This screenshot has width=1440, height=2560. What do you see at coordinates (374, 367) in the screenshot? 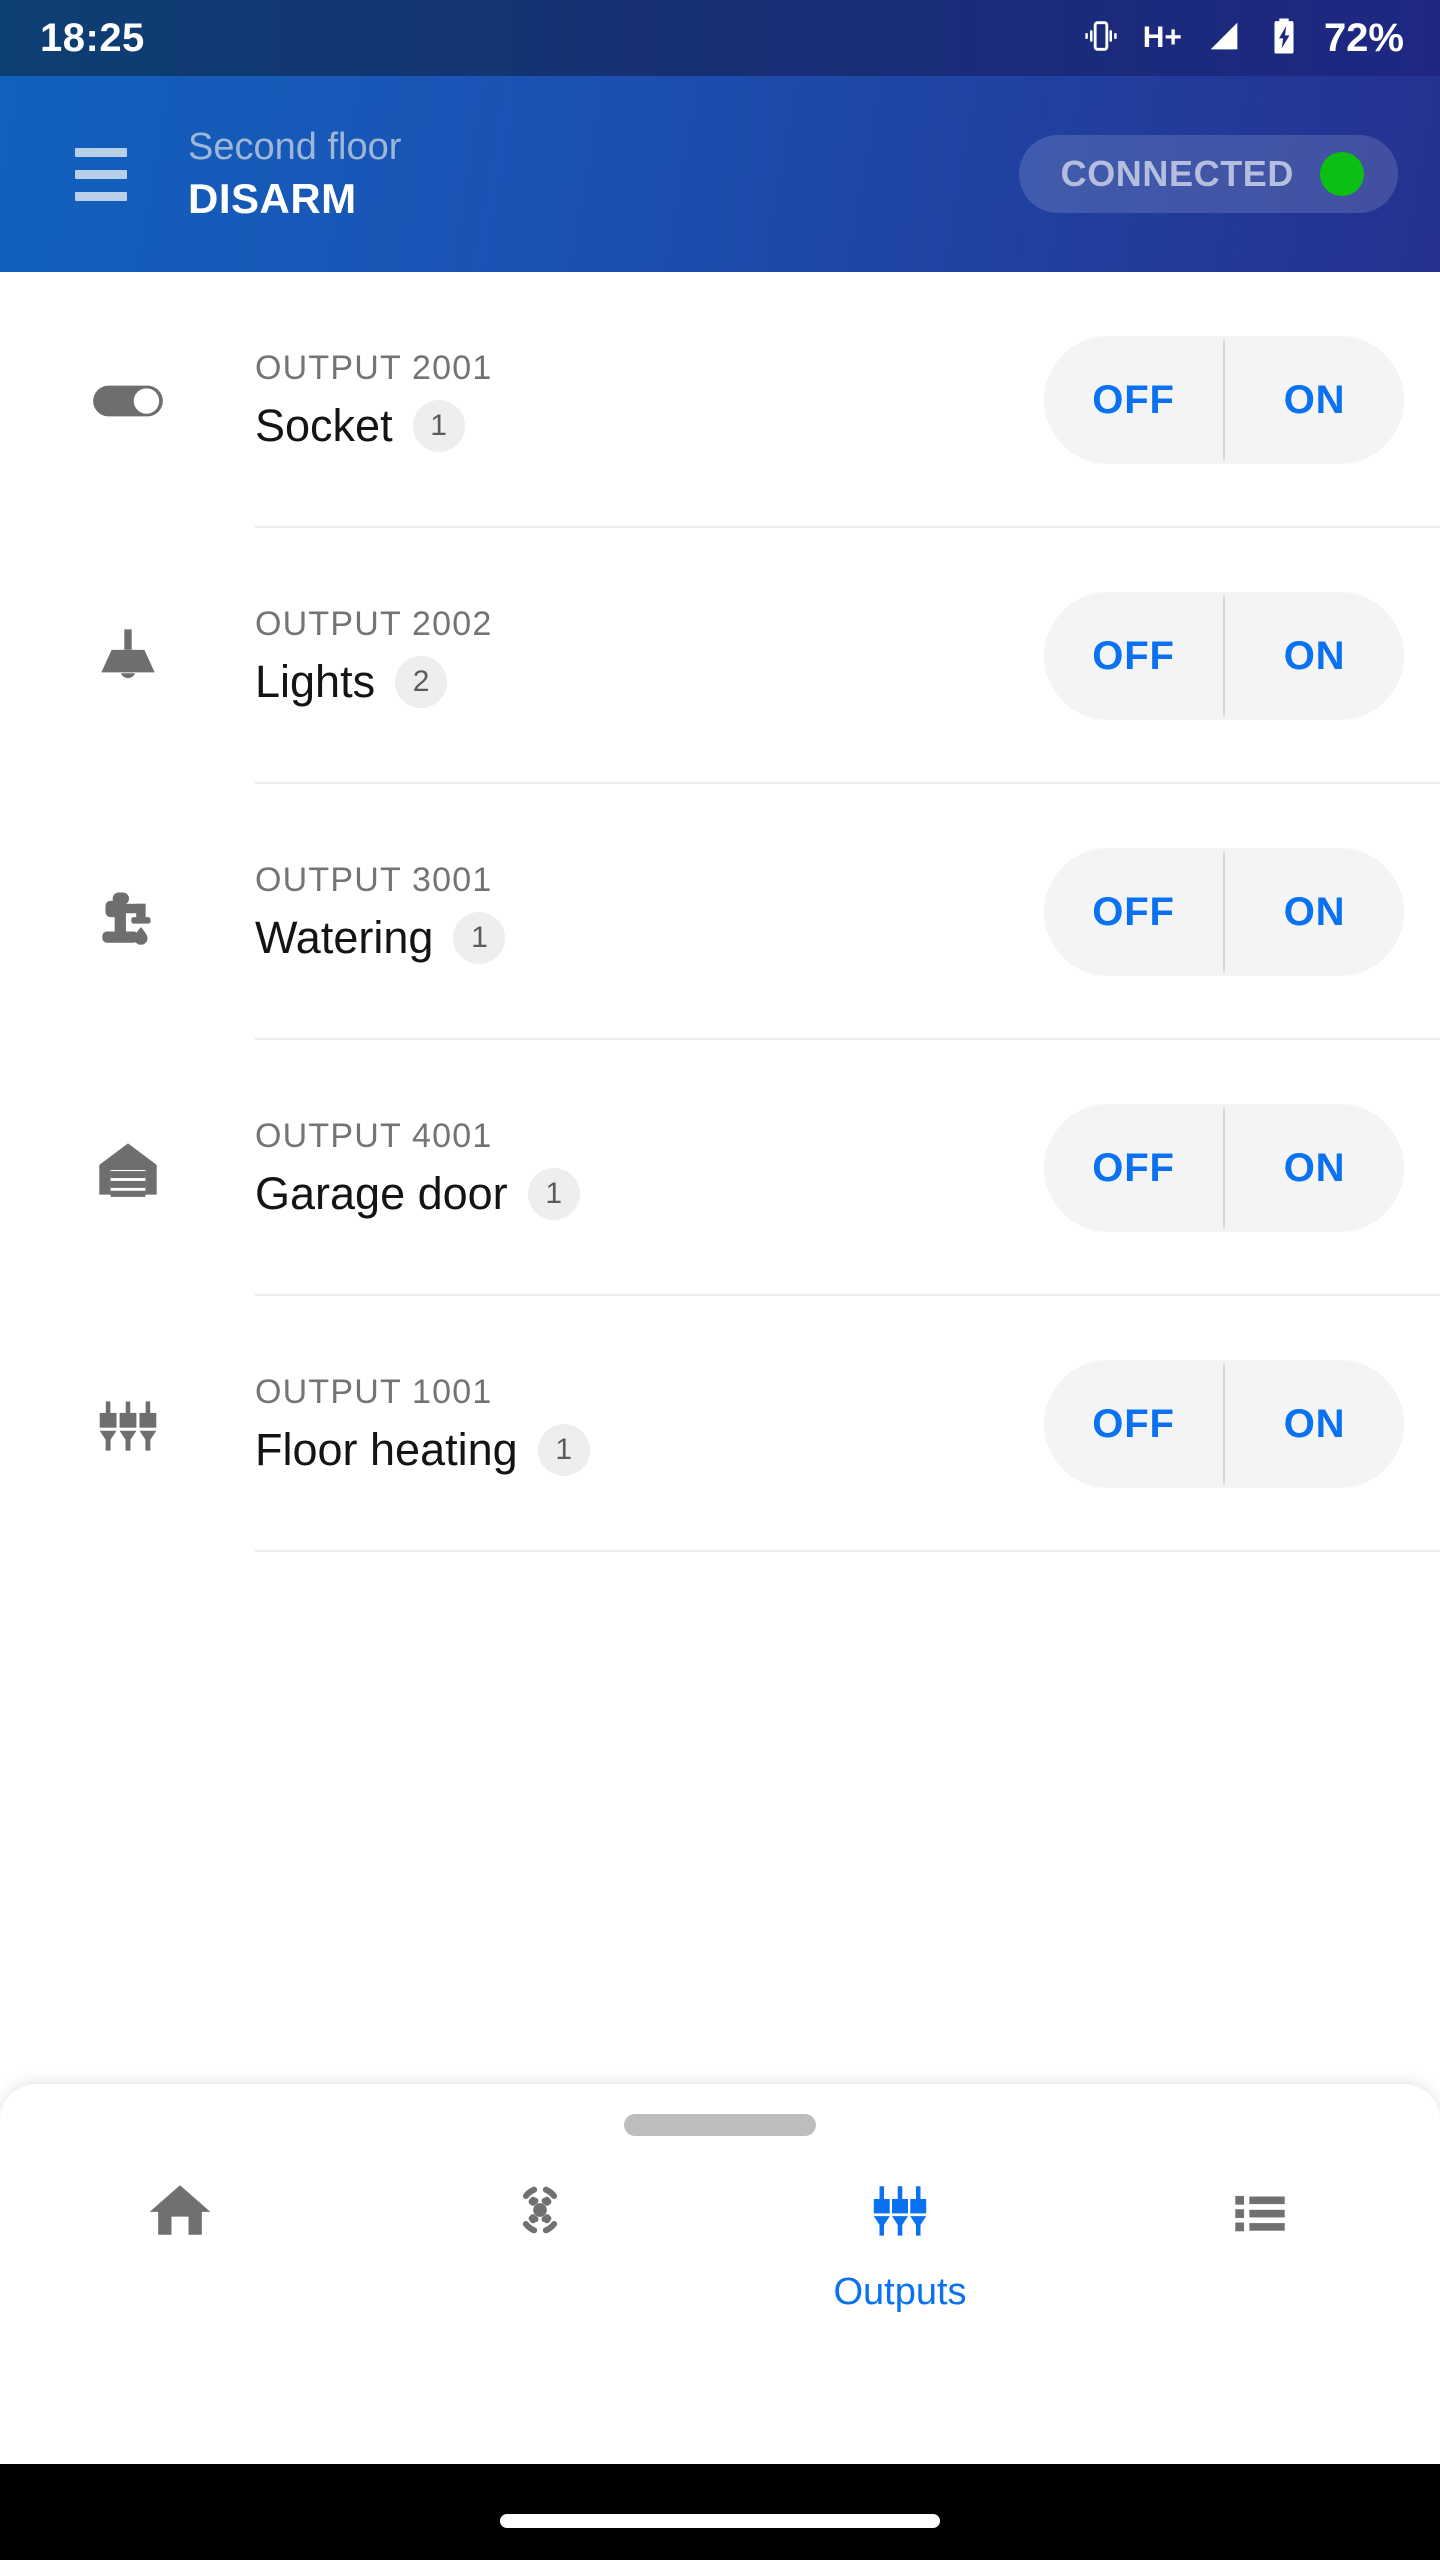
I see `output-id-label: OUTPUT 2001` at bounding box center [374, 367].